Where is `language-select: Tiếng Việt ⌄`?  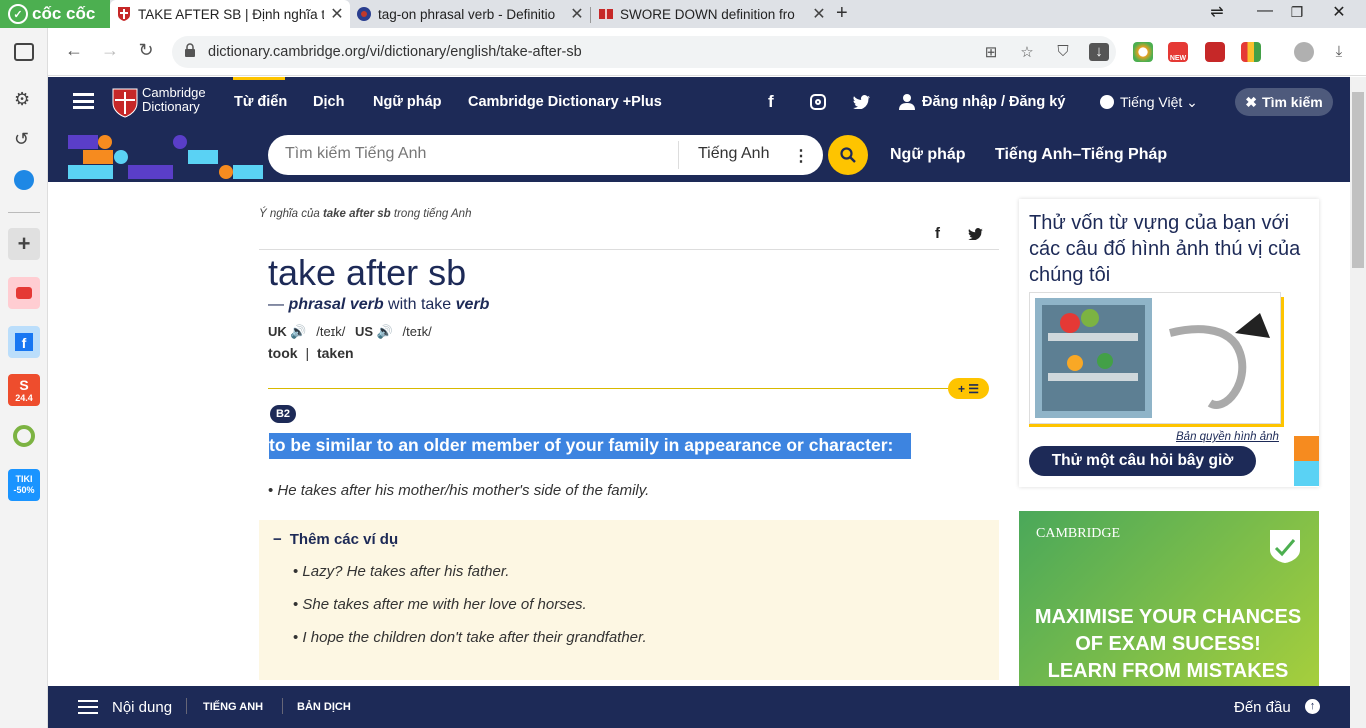 language-select: Tiếng Việt ⌄ is located at coordinates (1159, 102).